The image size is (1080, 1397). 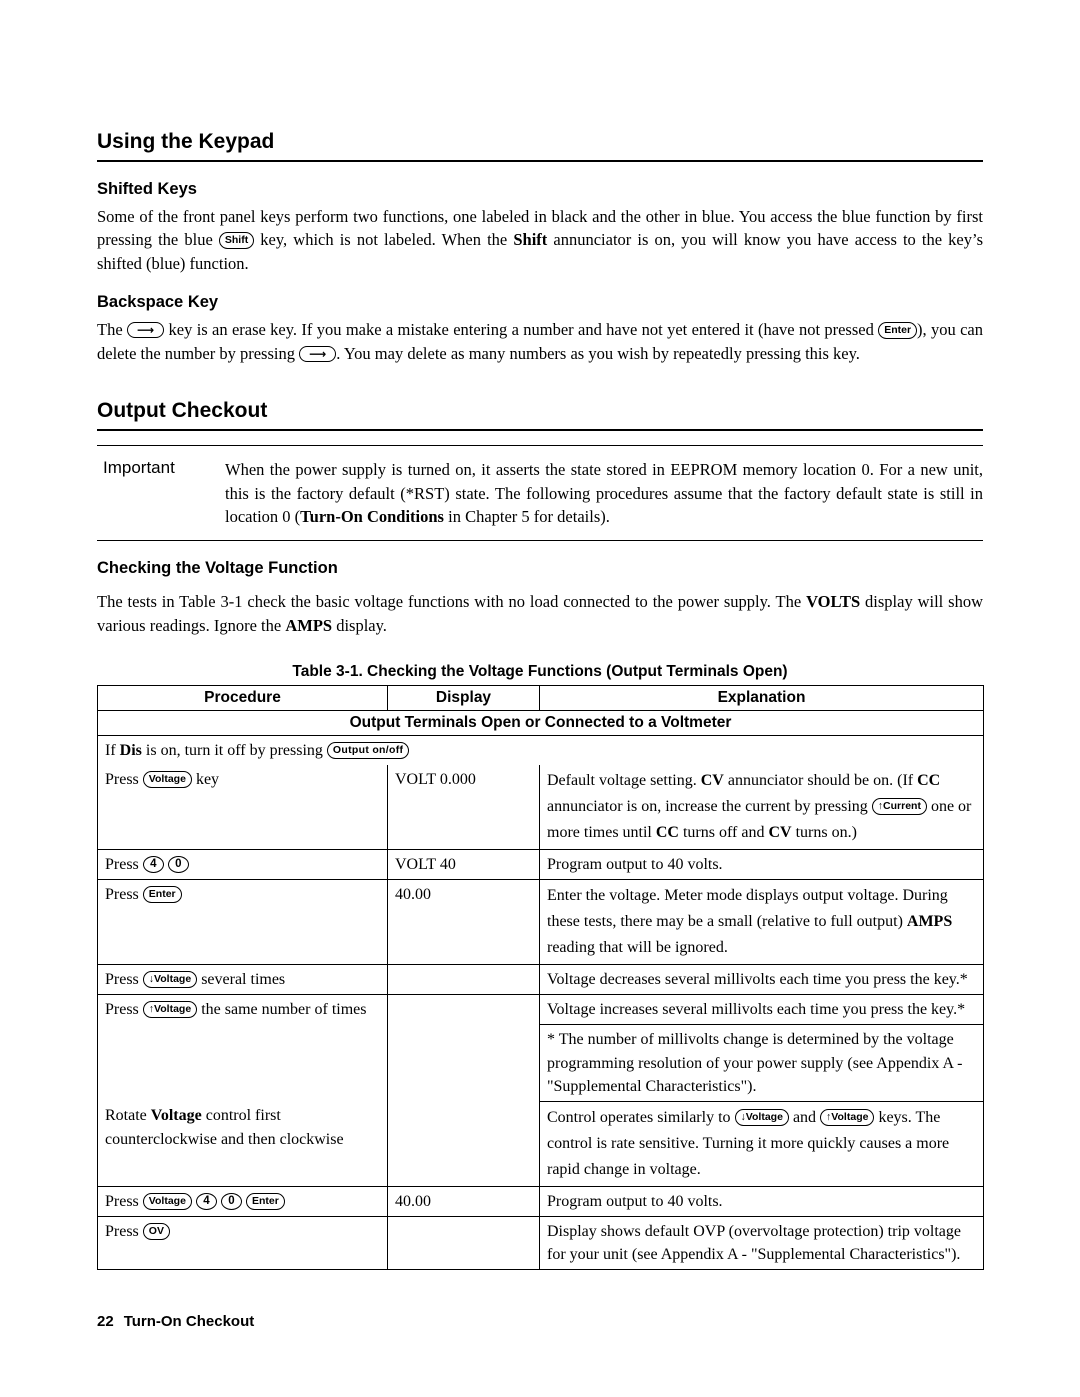 I want to click on column-header-procedure: Procedure, so click(x=242, y=698).